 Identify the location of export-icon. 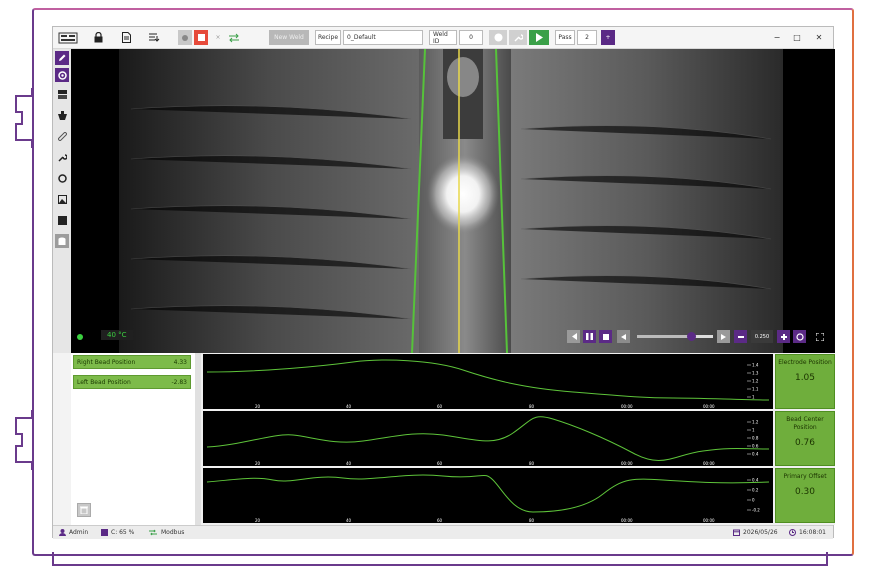
(154, 37).